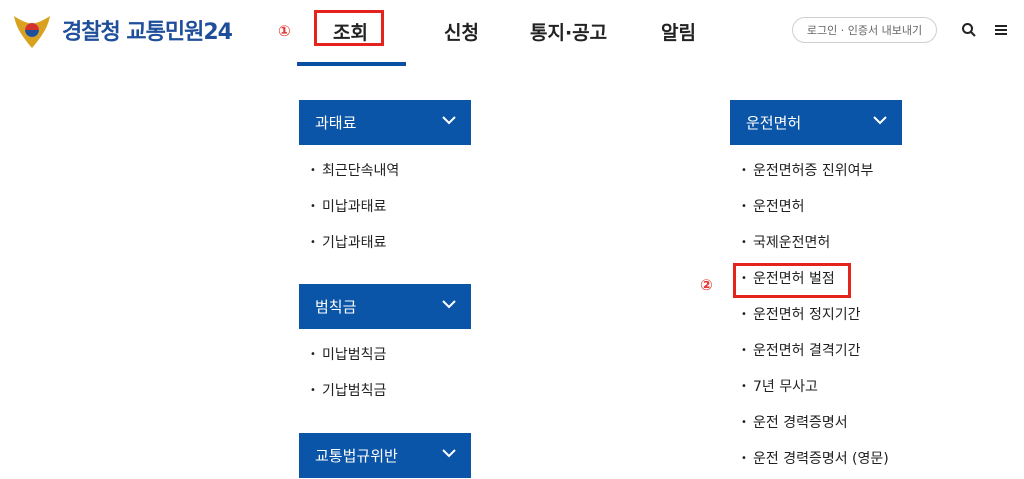 The image size is (1024, 479). What do you see at coordinates (864, 30) in the screenshot?
I see `login-certificate-button: 로그인 · 인증서 내보내기` at bounding box center [864, 30].